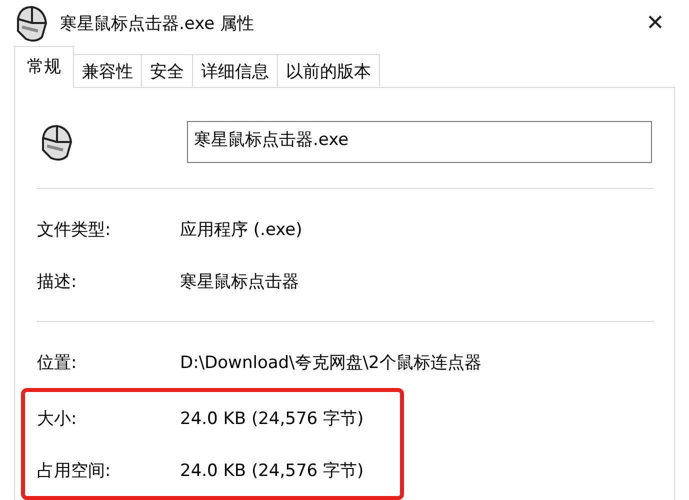 The height and width of the screenshot is (500, 689). Describe the element at coordinates (74, 229) in the screenshot. I see `field-label: 文件类型:` at that location.